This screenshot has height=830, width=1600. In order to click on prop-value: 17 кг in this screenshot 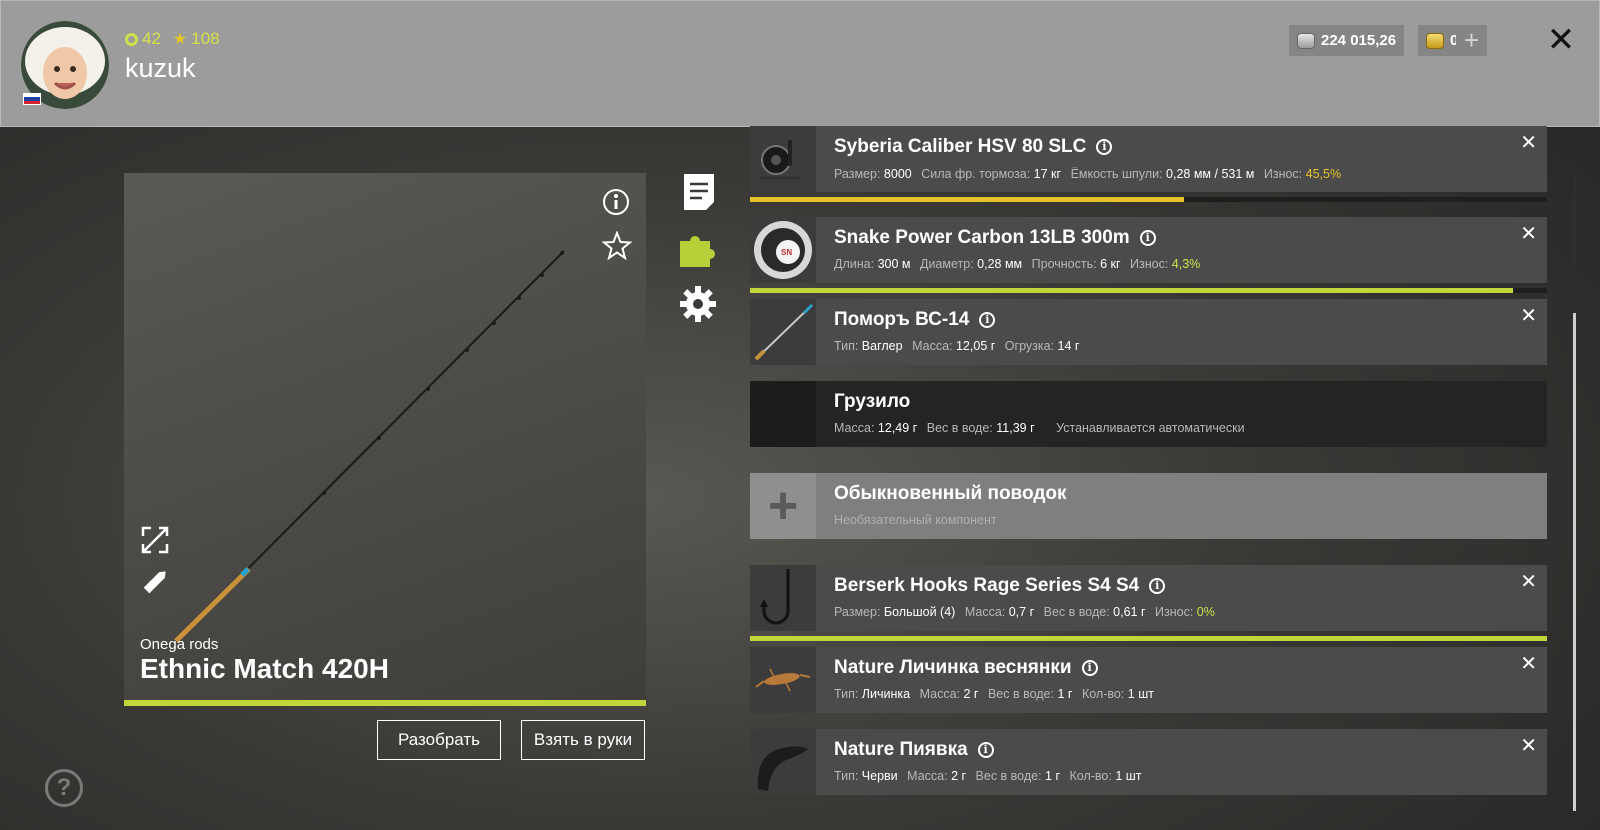, I will do `click(1047, 174)`.